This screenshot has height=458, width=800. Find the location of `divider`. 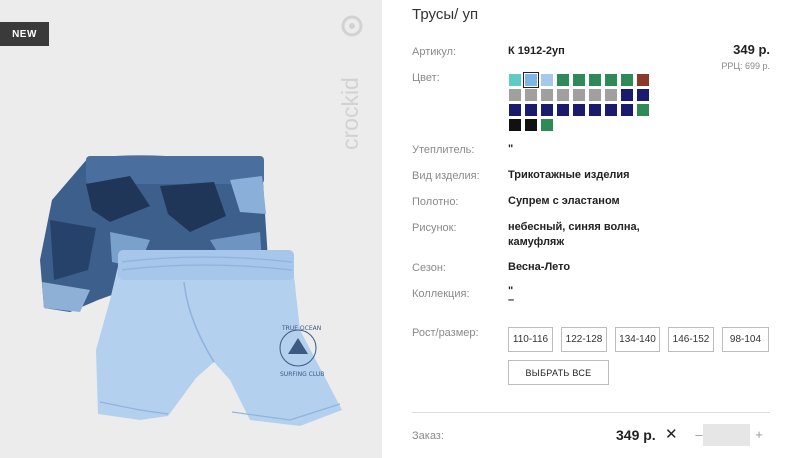

divider is located at coordinates (591, 412).